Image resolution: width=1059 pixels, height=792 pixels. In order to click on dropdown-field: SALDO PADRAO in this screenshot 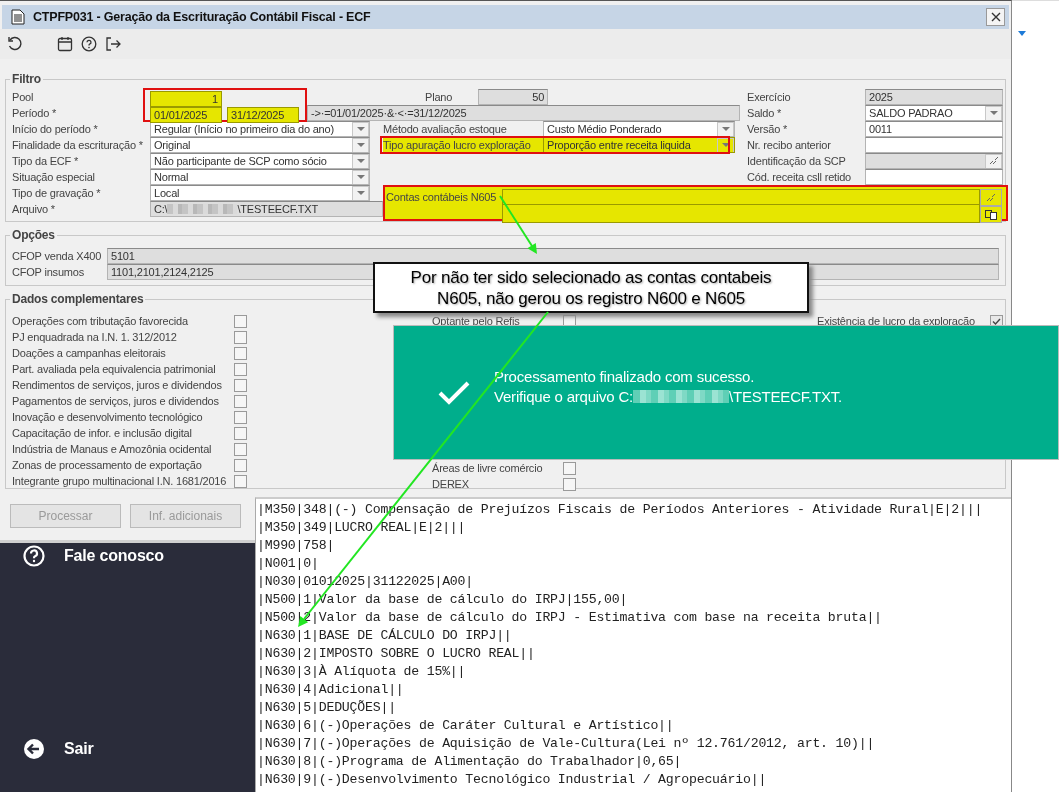, I will do `click(934, 113)`.